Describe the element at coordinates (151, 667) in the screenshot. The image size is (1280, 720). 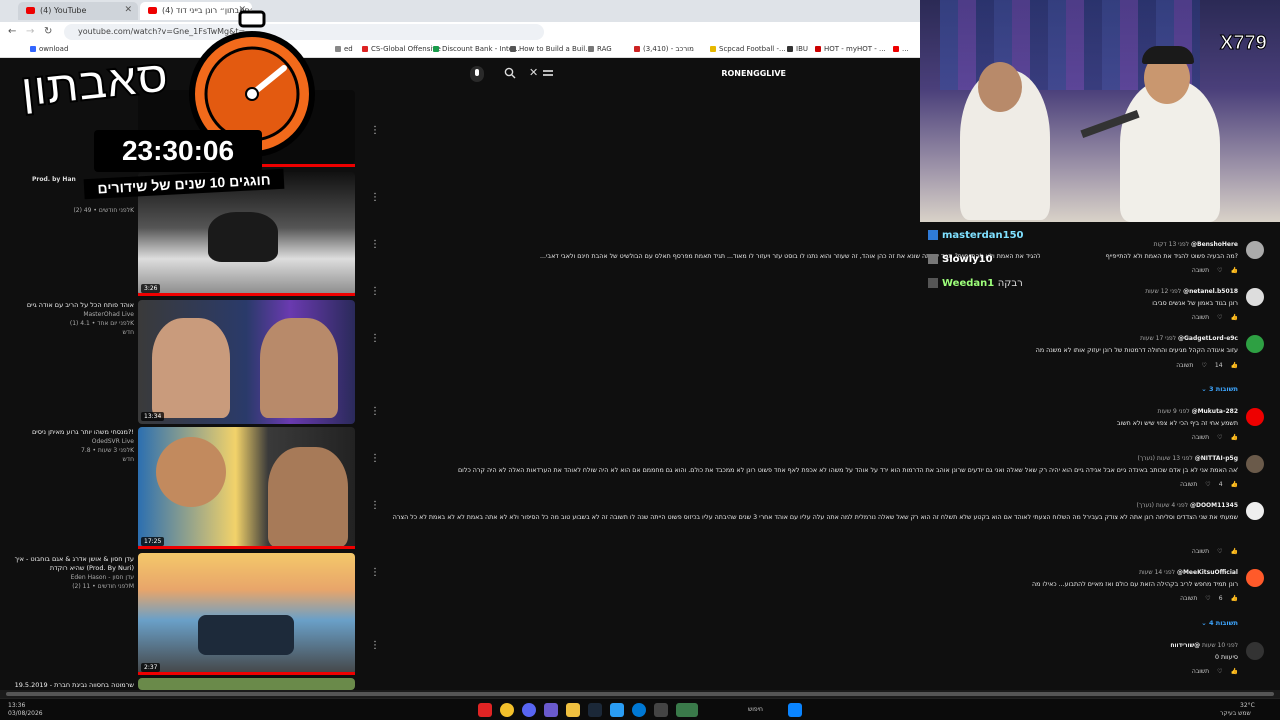
I see `video-duration: 2:37` at that location.